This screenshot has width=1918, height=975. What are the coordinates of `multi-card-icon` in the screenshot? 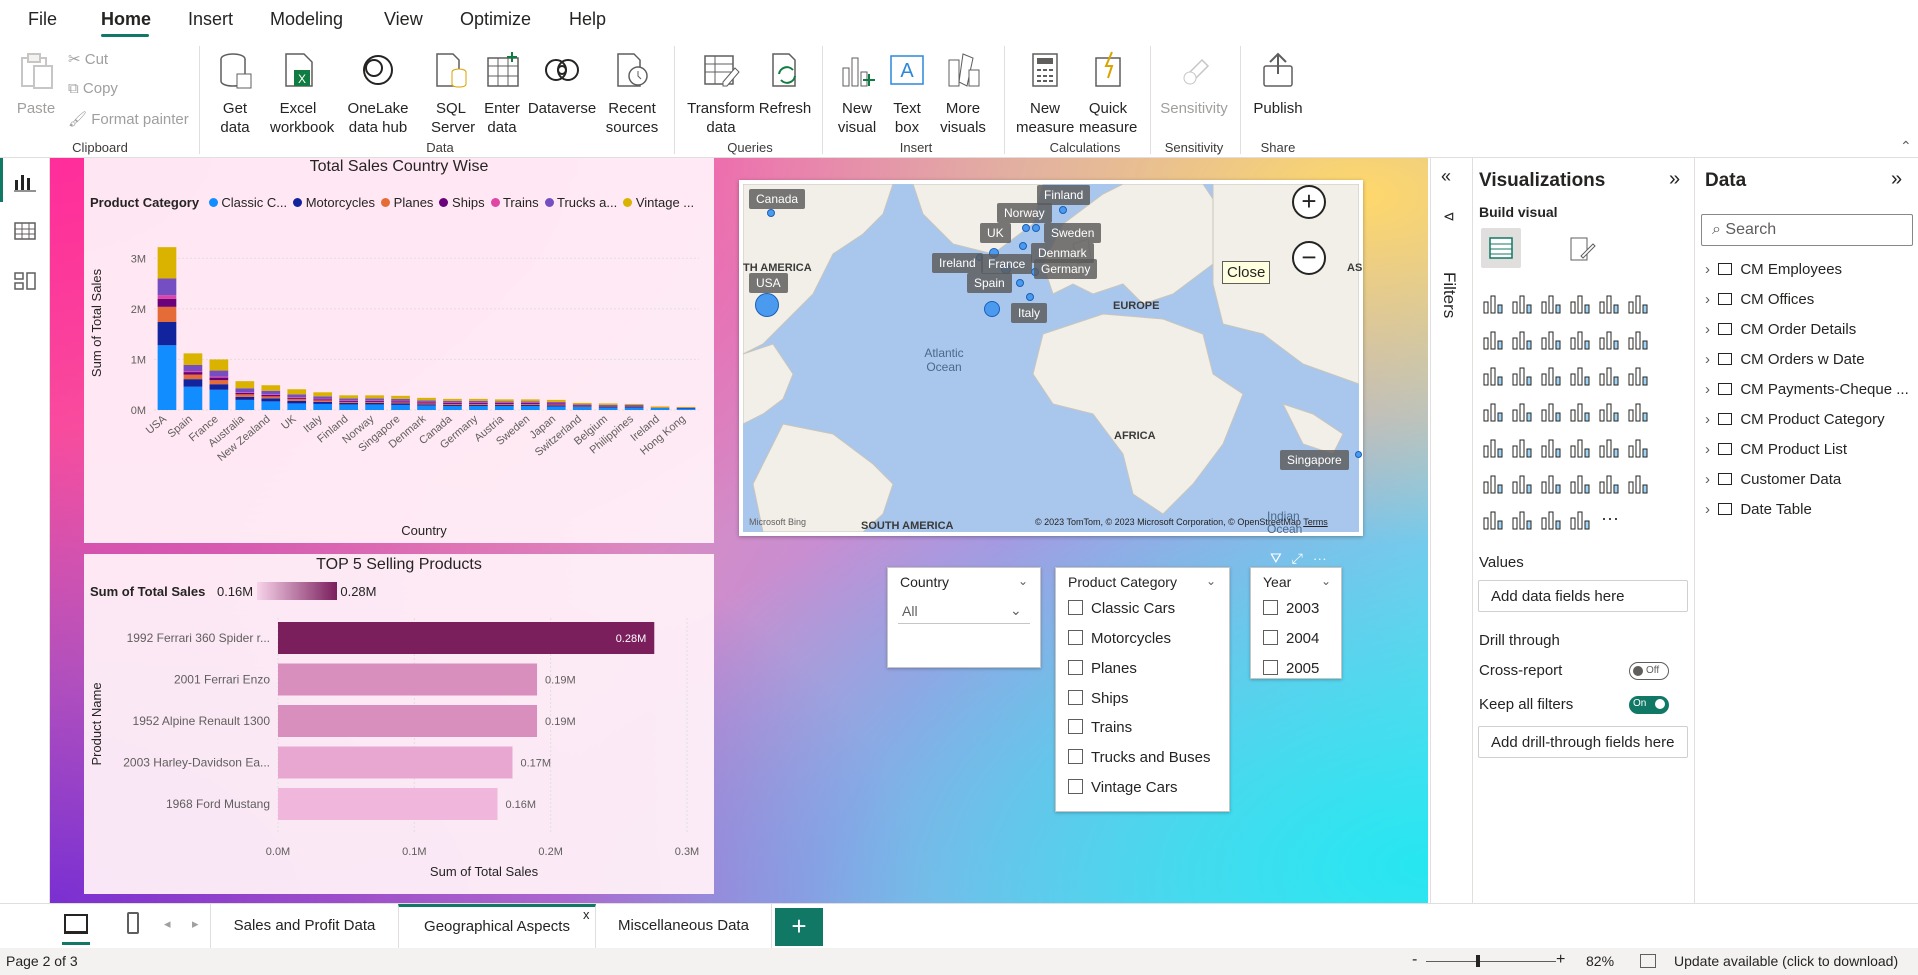 It's located at (1639, 413).